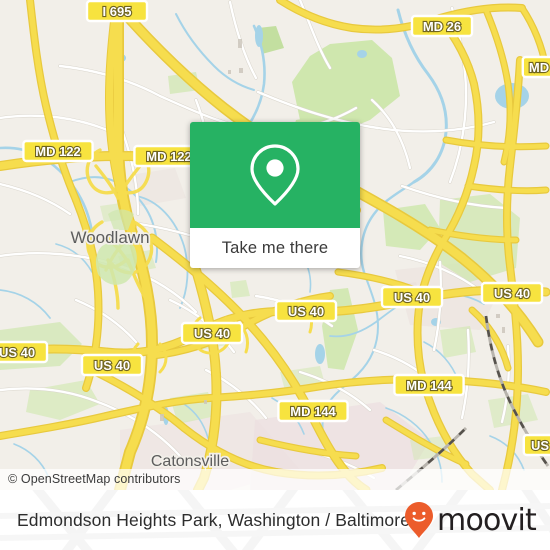 Image resolution: width=550 pixels, height=550 pixels. I want to click on road-shield: US, so click(536, 445).